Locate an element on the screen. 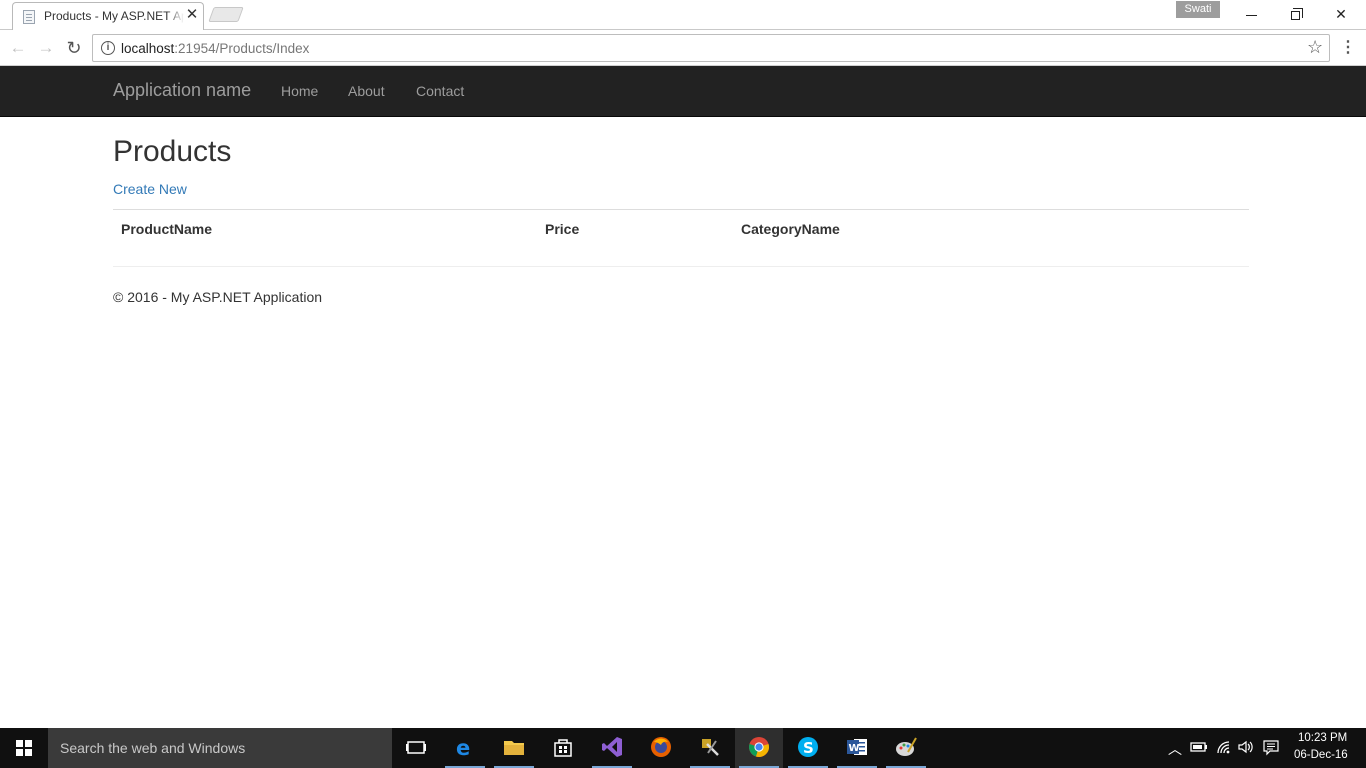 The image size is (1366, 768). footer-divider is located at coordinates (681, 266).